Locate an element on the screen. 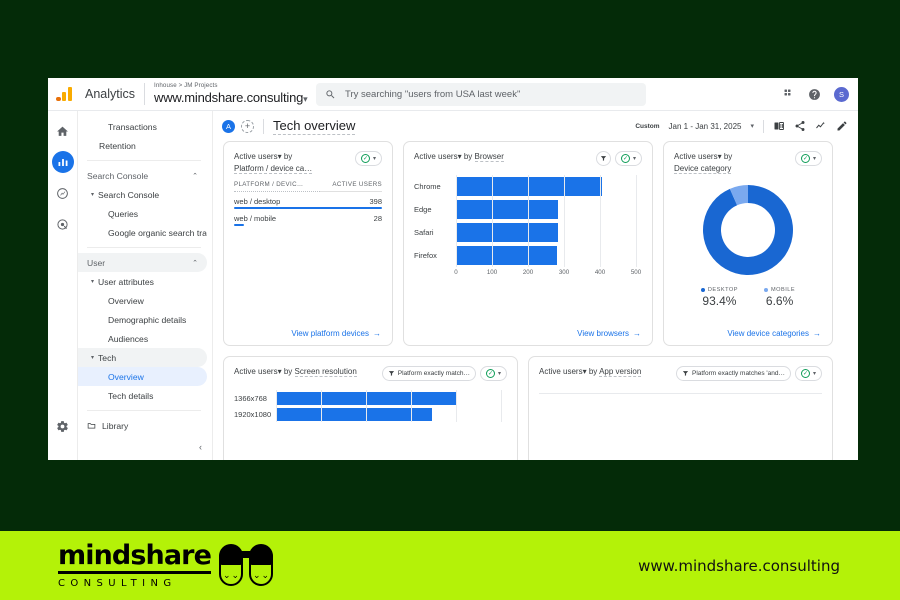  sidebar-item-tech-details: Tech details is located at coordinates (142, 395).